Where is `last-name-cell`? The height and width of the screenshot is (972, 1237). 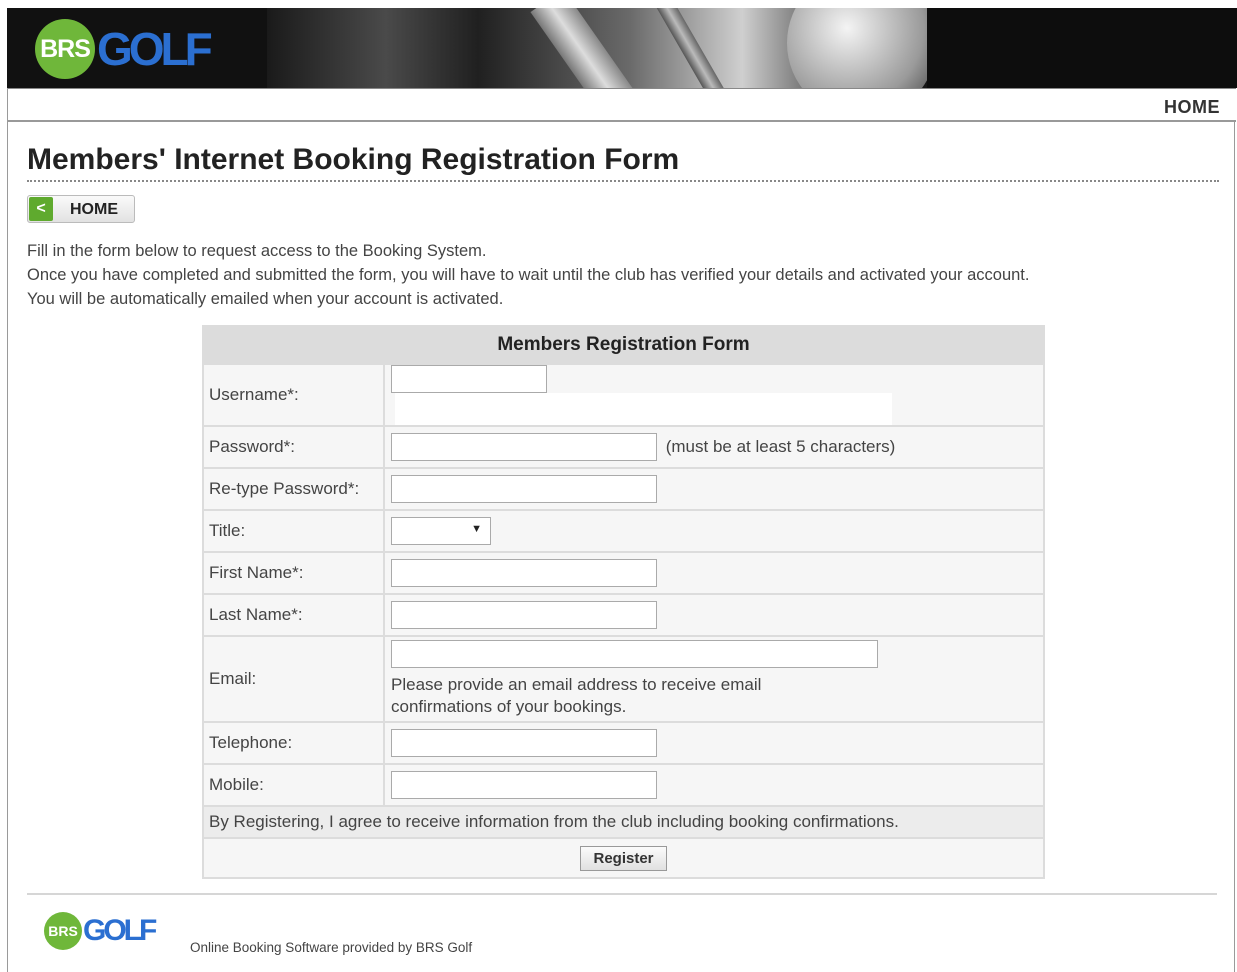
last-name-cell is located at coordinates (714, 615).